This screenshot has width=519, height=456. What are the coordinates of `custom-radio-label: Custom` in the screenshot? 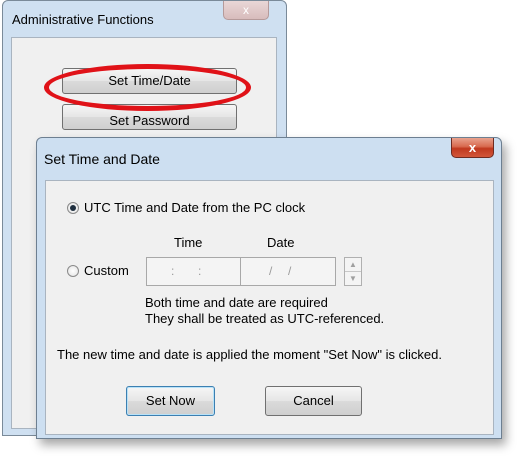 It's located at (106, 270).